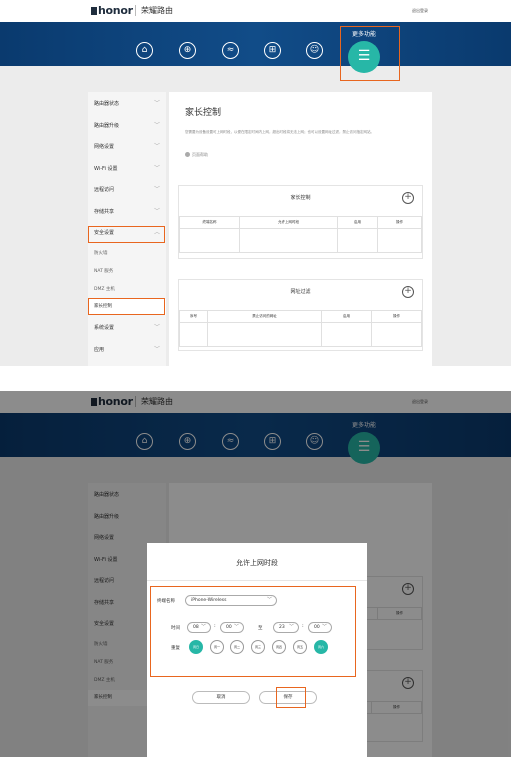 This screenshot has height=757, width=511. Describe the element at coordinates (196, 647) in the screenshot. I see `day-toggle-sun: 周日` at that location.